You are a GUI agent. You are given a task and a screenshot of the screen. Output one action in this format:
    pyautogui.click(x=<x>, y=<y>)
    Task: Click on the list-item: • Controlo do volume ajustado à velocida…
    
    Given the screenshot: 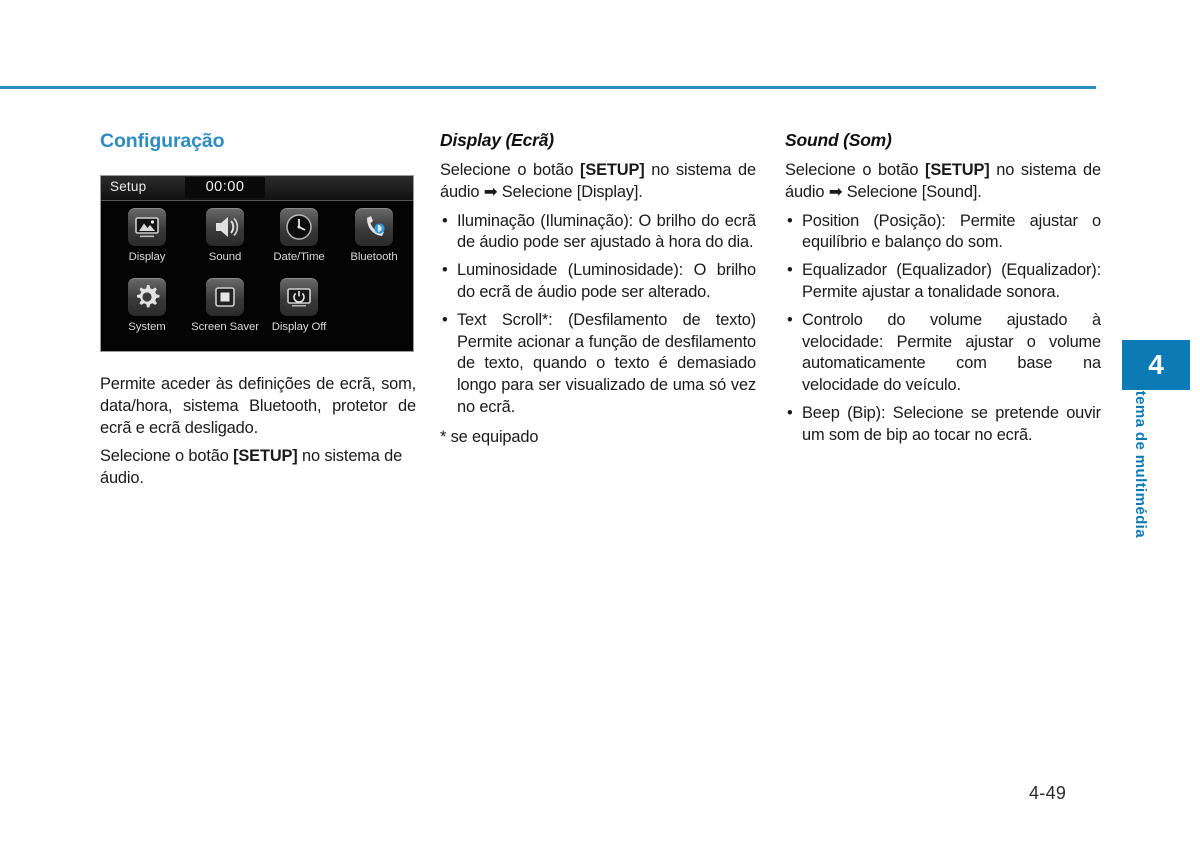 What is the action you would take?
    pyautogui.click(x=943, y=353)
    